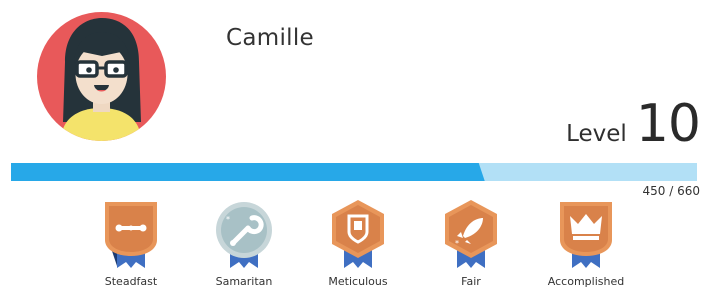 The height and width of the screenshot is (296, 706). Describe the element at coordinates (248, 172) in the screenshot. I see `xp-progress-fill` at that location.